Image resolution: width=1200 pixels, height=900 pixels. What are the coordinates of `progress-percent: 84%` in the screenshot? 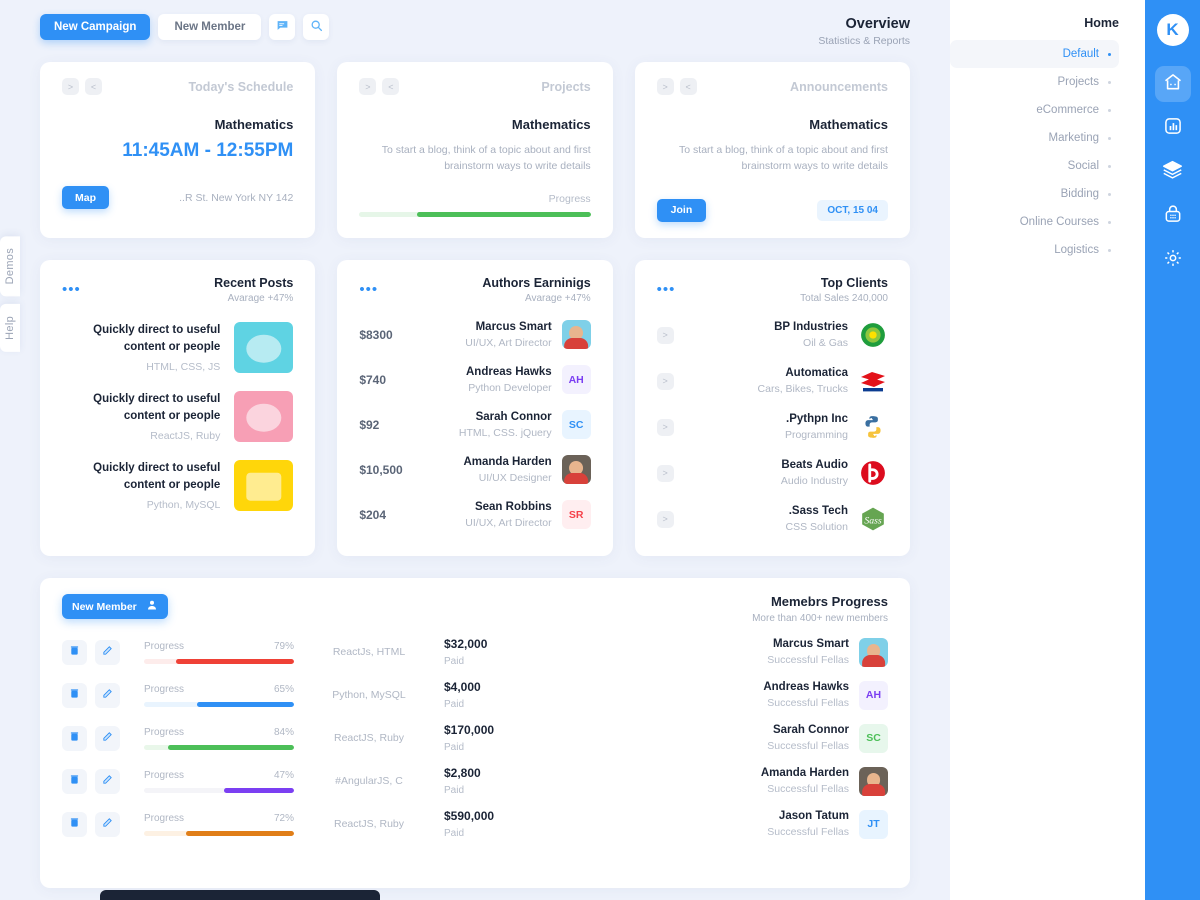 It's located at (283, 732).